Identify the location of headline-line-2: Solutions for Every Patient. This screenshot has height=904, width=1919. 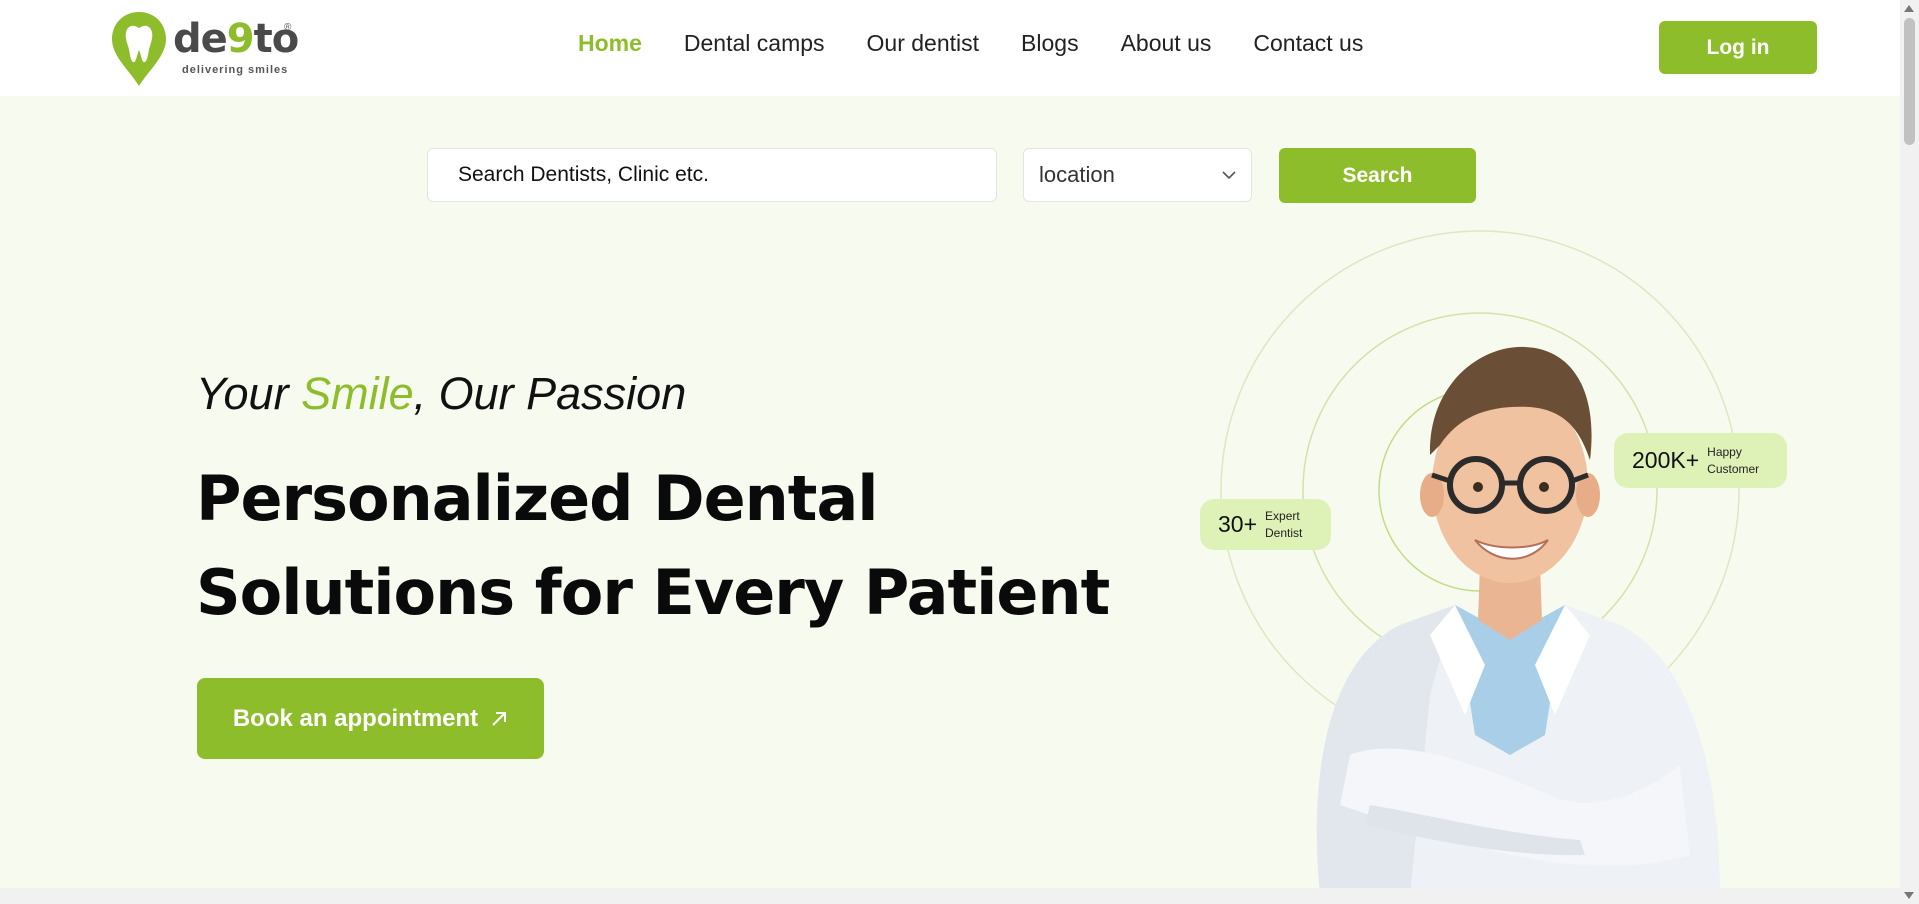
(653, 592).